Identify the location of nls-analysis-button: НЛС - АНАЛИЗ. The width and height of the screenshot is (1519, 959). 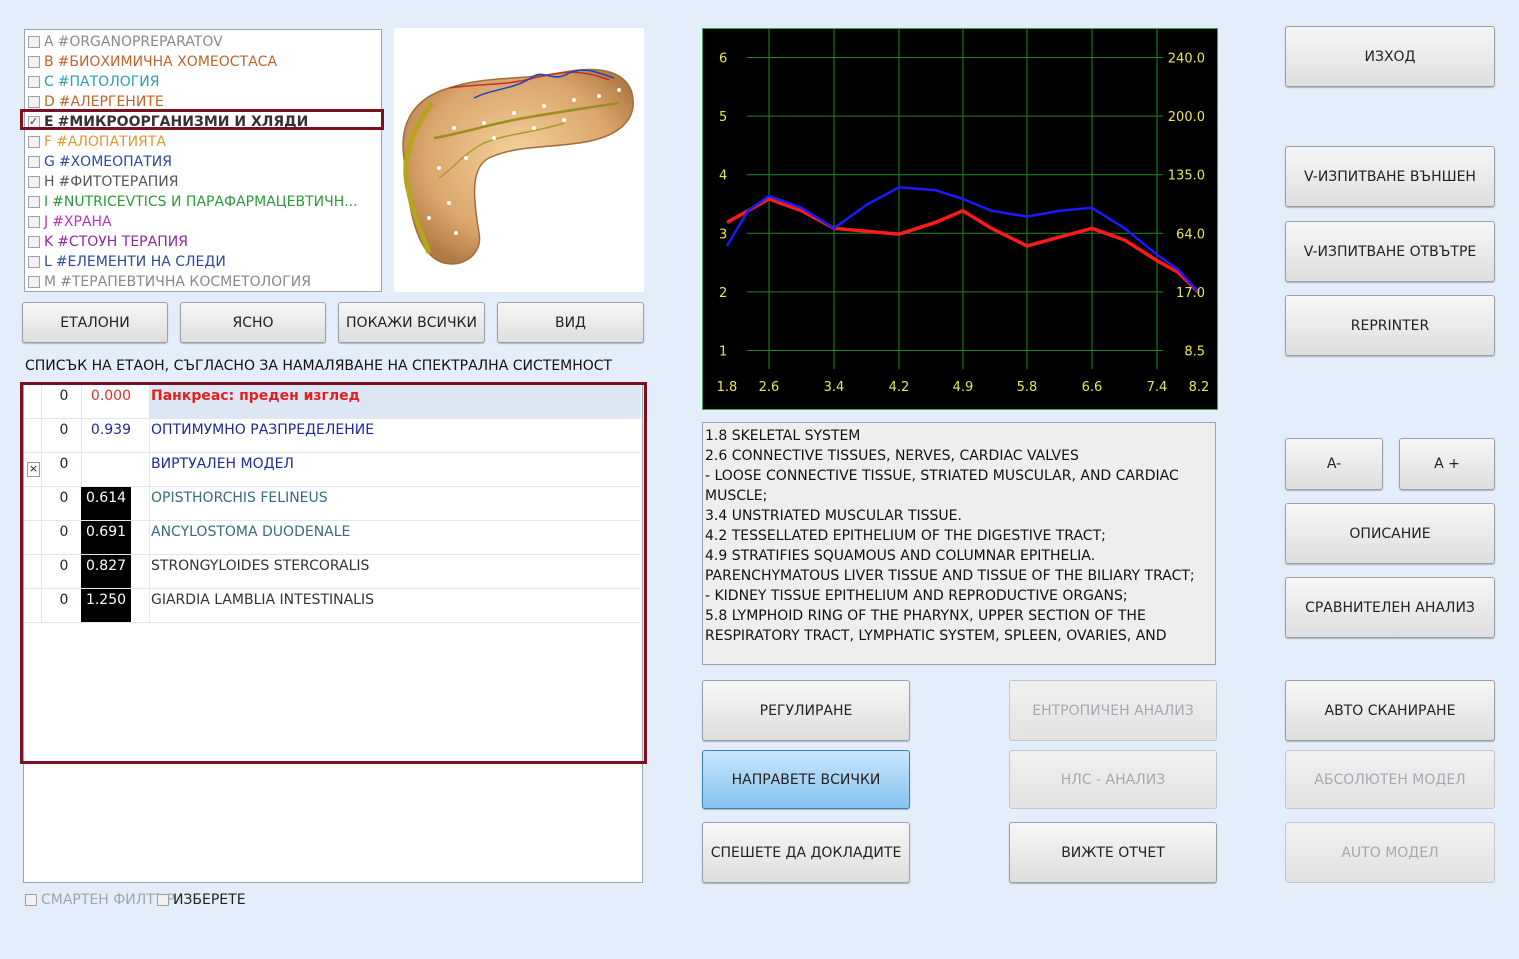
(1113, 779).